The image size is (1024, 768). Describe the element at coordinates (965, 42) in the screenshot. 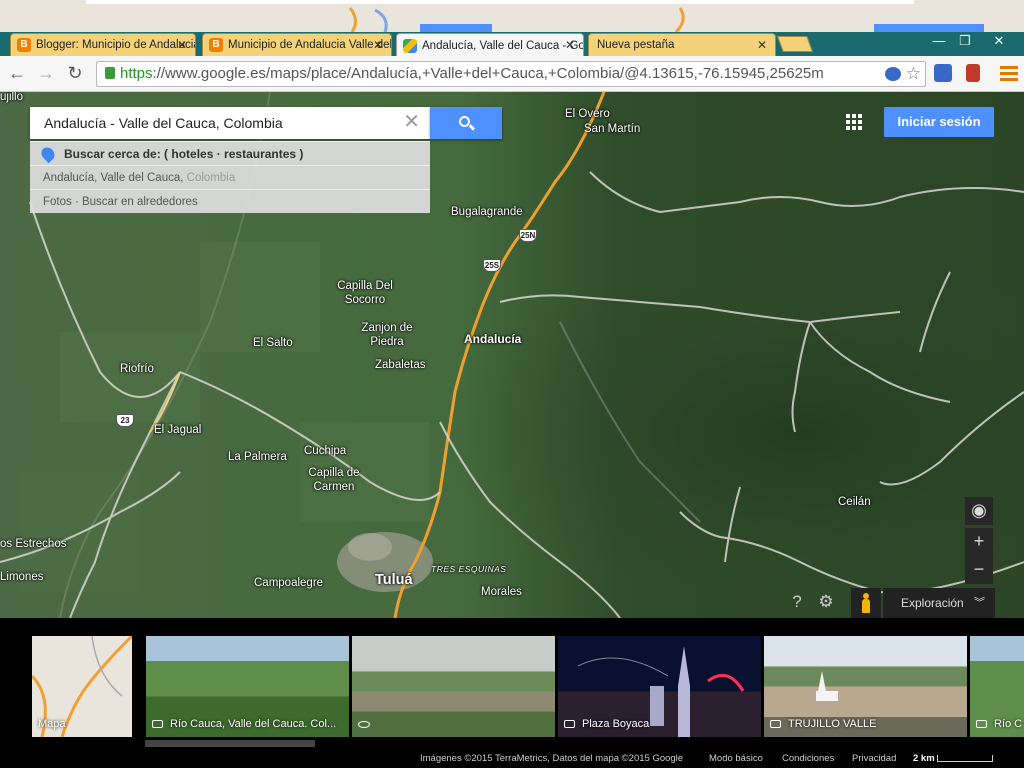

I see `maximize-button: ❐` at that location.